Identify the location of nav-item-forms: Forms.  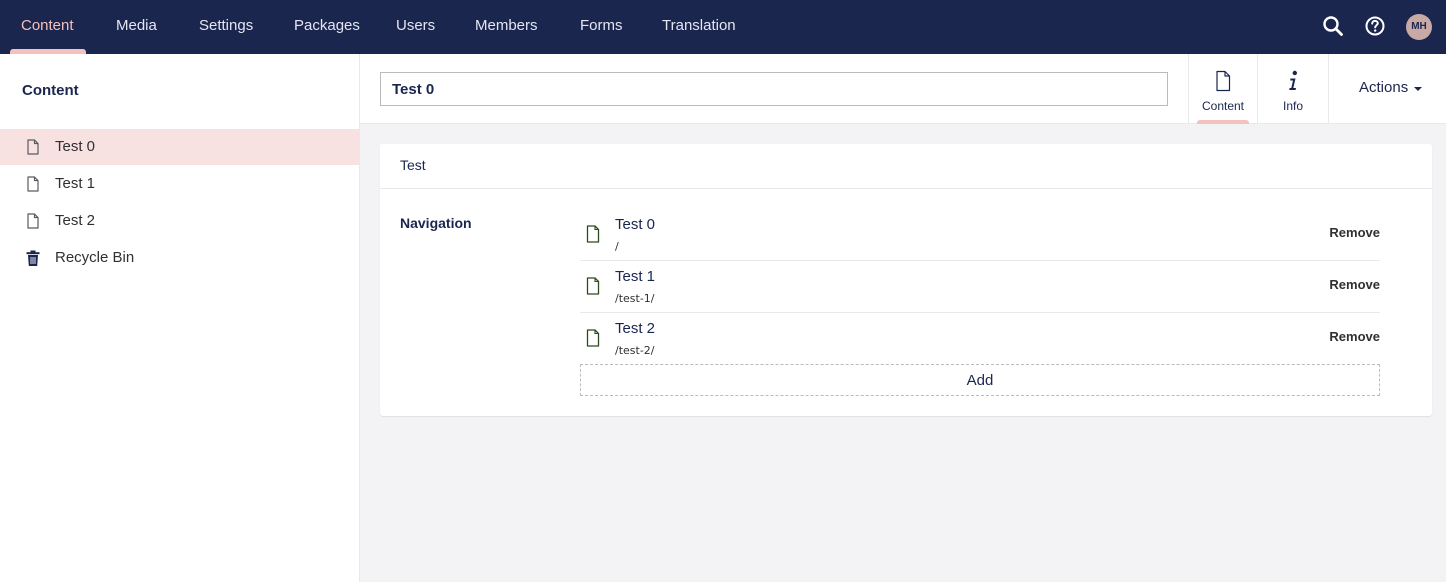
(601, 27).